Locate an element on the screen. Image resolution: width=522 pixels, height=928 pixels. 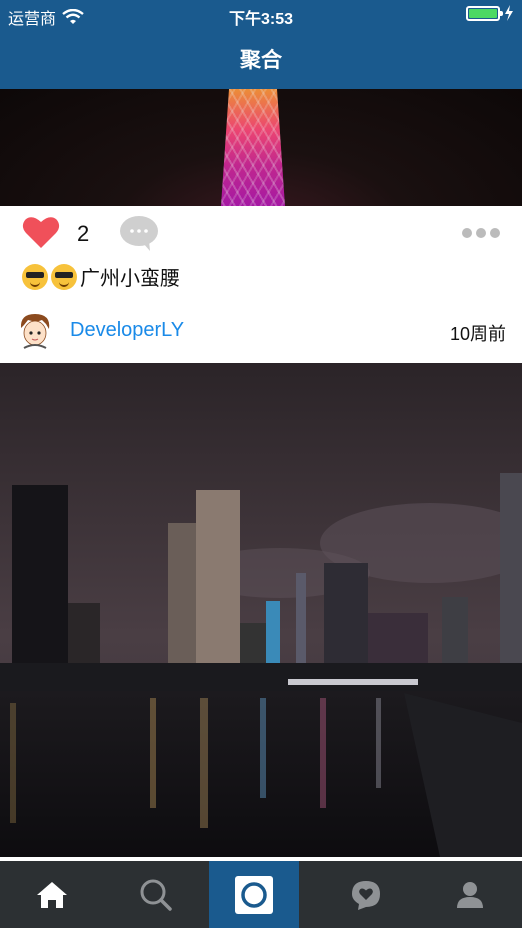
status-time: 下午3:53 is located at coordinates (261, 19).